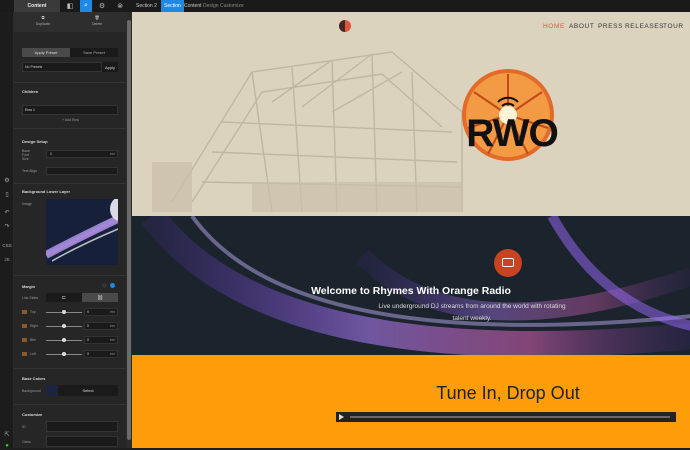 This screenshot has height=450, width=690. What do you see at coordinates (508, 393) in the screenshot?
I see `tune-in-heading: Tune In, Drop Out` at bounding box center [508, 393].